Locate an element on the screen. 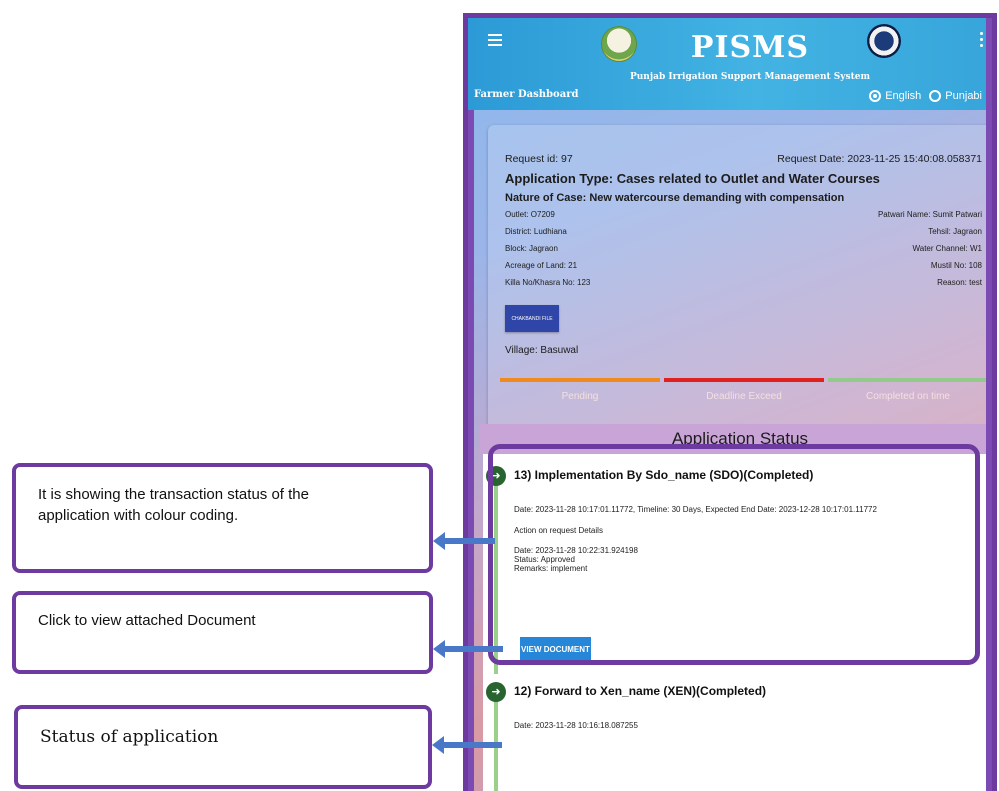 The height and width of the screenshot is (791, 999). language-toggle: English Punjabi is located at coordinates (925, 96).